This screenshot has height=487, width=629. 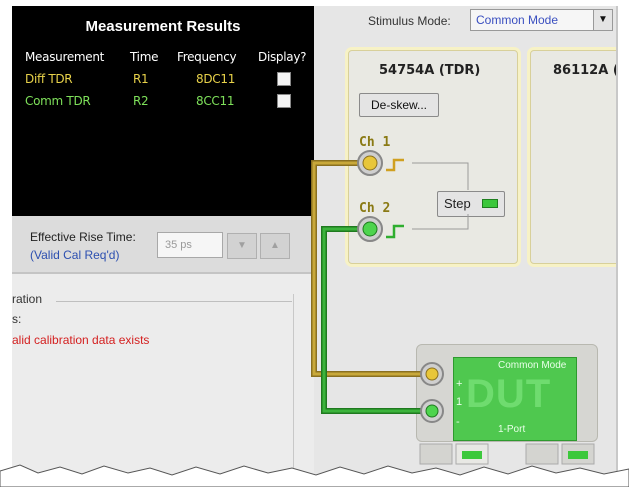 What do you see at coordinates (370, 163) in the screenshot?
I see `ch1-connector` at bounding box center [370, 163].